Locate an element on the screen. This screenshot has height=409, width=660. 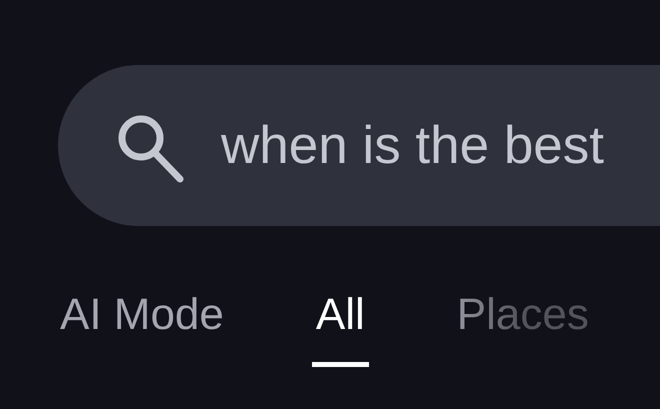
tab: AI Mode is located at coordinates (142, 328).